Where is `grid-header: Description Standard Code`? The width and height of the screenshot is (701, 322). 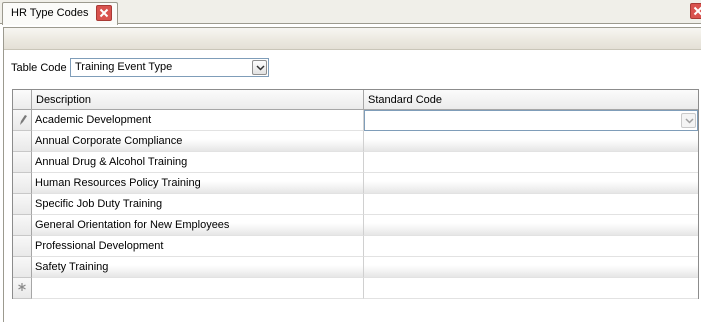
grid-header: Description Standard Code is located at coordinates (355, 100).